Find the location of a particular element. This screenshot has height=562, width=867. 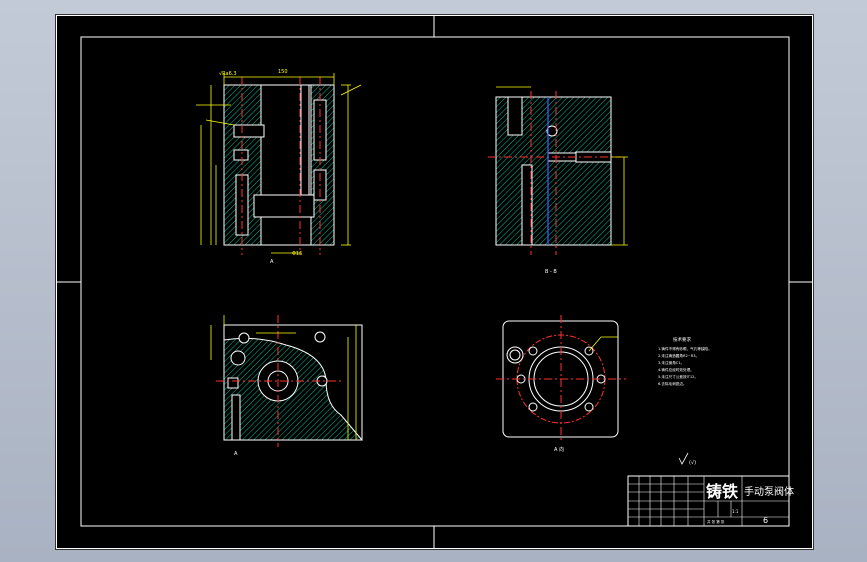

tech-note-line: 2.未注铸造圆角R2~R3。 is located at coordinates (678, 355).